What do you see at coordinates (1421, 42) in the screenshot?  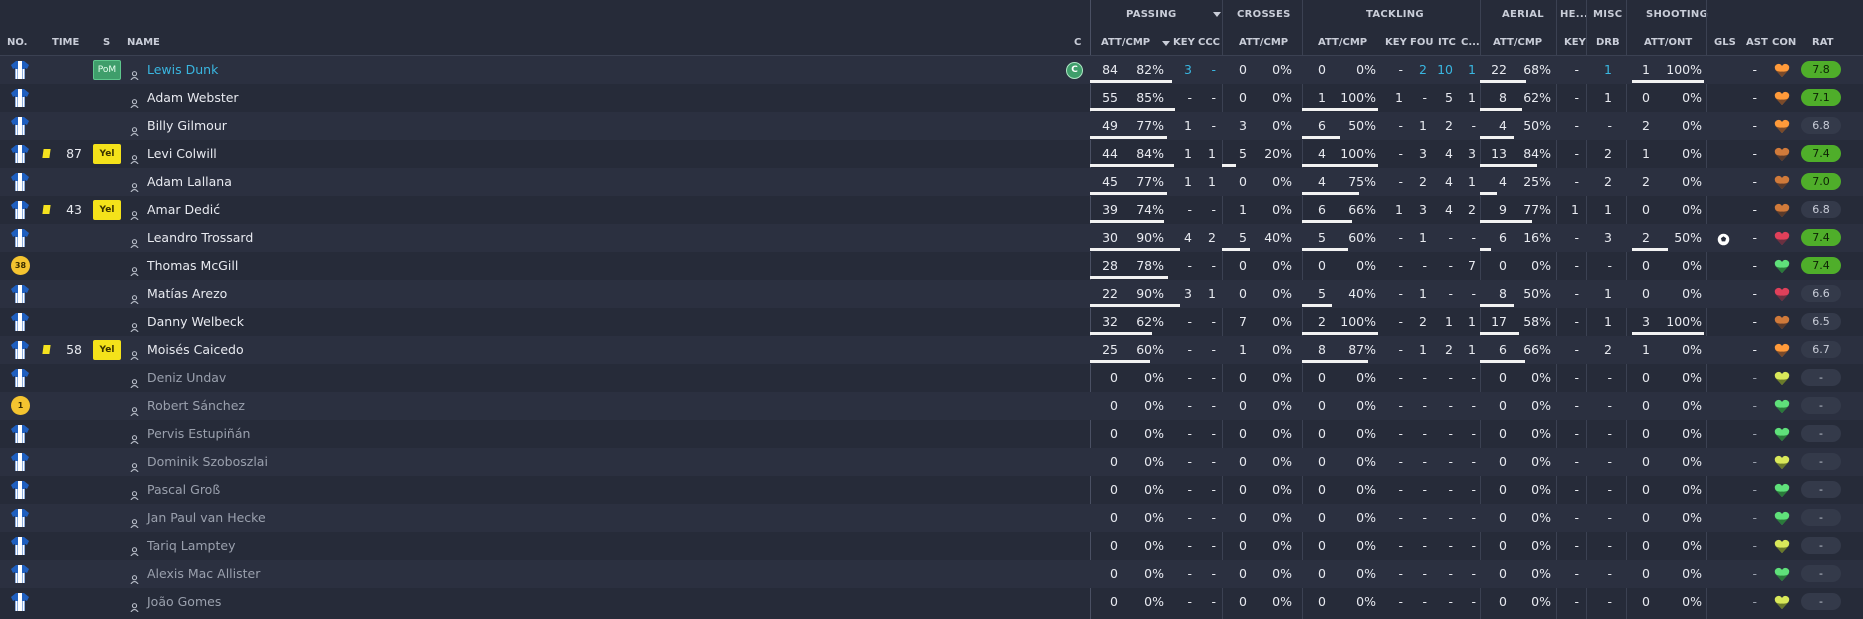 I see `col-fou: FOU` at bounding box center [1421, 42].